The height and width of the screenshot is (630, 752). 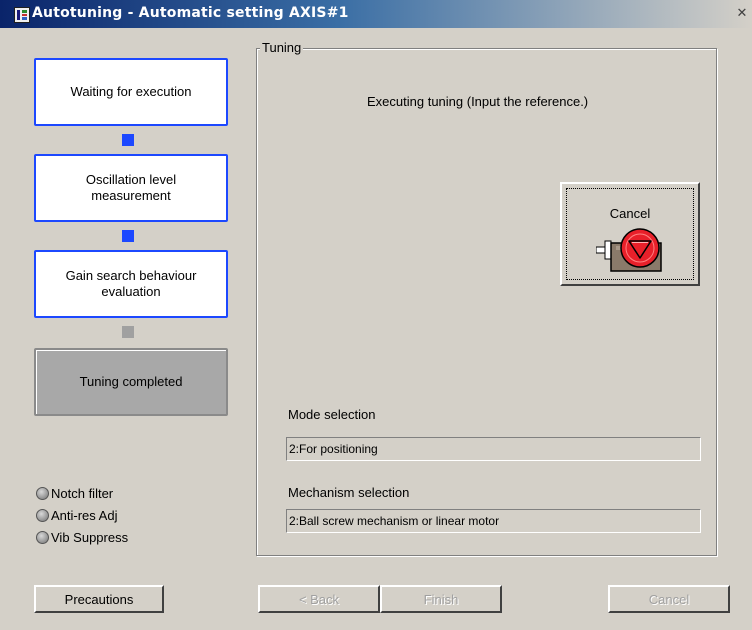 I want to click on step-gain-search: Gain search behaviour evaluation, so click(x=131, y=284).